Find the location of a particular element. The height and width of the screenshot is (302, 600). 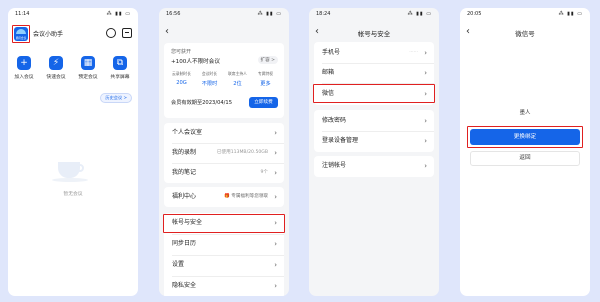

deactivate-group: 注销帐号 › is located at coordinates (374, 166).